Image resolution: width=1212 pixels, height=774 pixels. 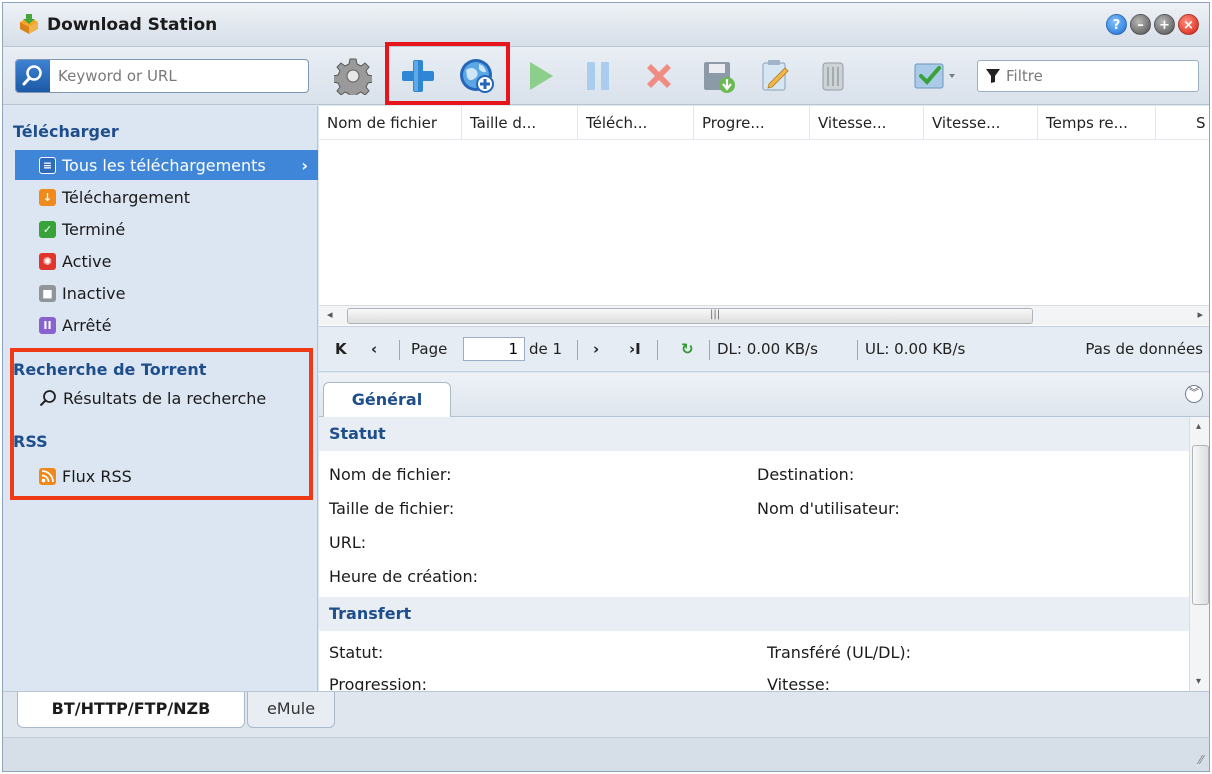 I want to click on sidebar-item-search-results: Résultats de la recherche, so click(x=166, y=398).